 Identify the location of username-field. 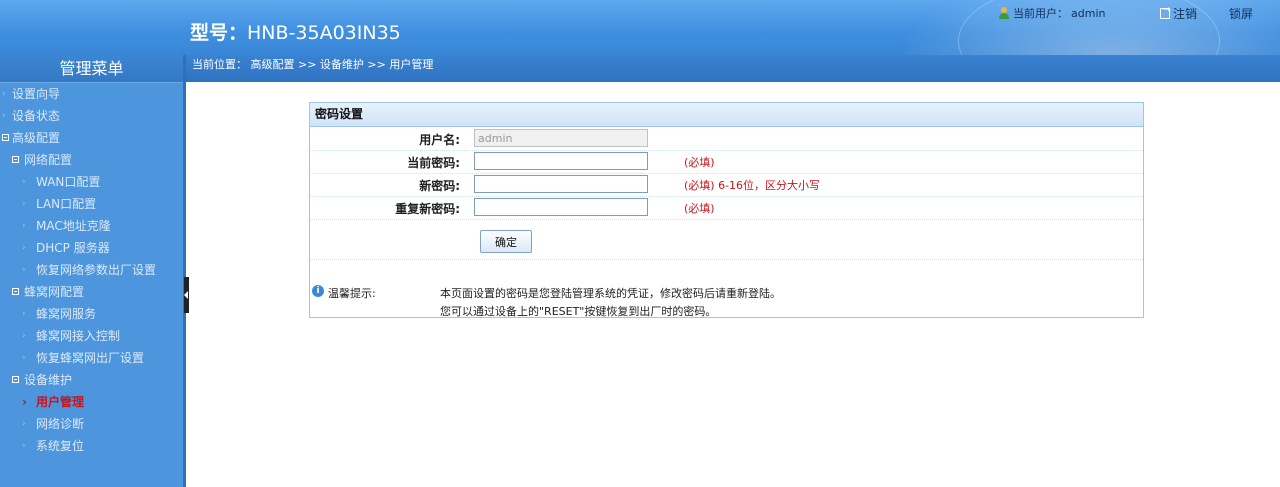
(561, 138).